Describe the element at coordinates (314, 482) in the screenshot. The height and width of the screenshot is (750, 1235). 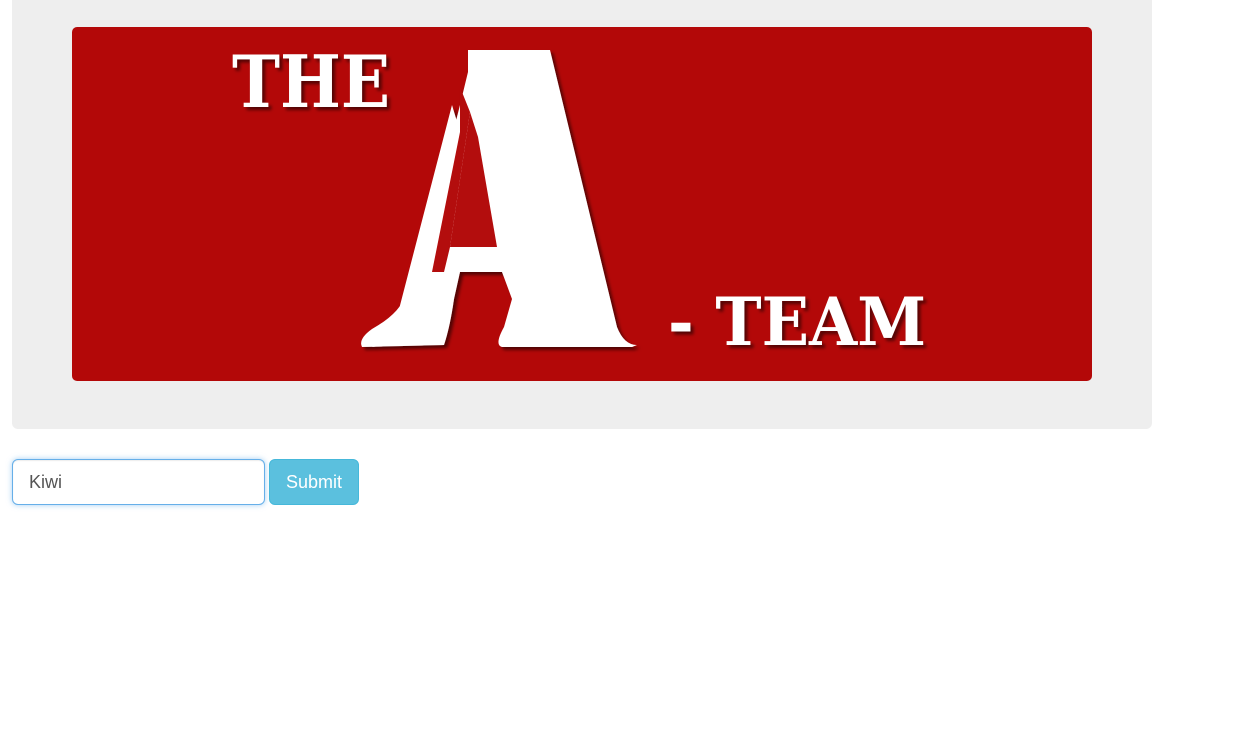
I see `submit-button: Submit` at that location.